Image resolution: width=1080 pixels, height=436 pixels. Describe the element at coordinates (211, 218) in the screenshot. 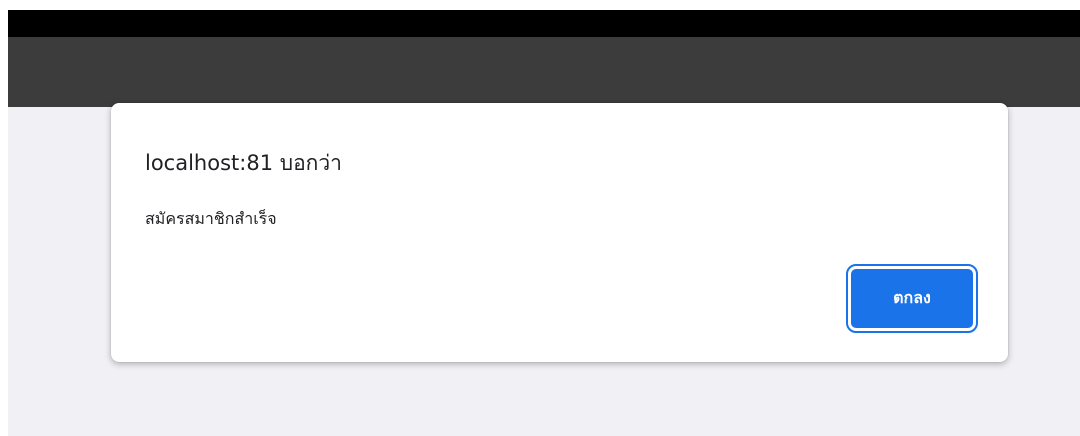

I see `dialog-message: สมัครสมาชิกสำเร็จ` at that location.